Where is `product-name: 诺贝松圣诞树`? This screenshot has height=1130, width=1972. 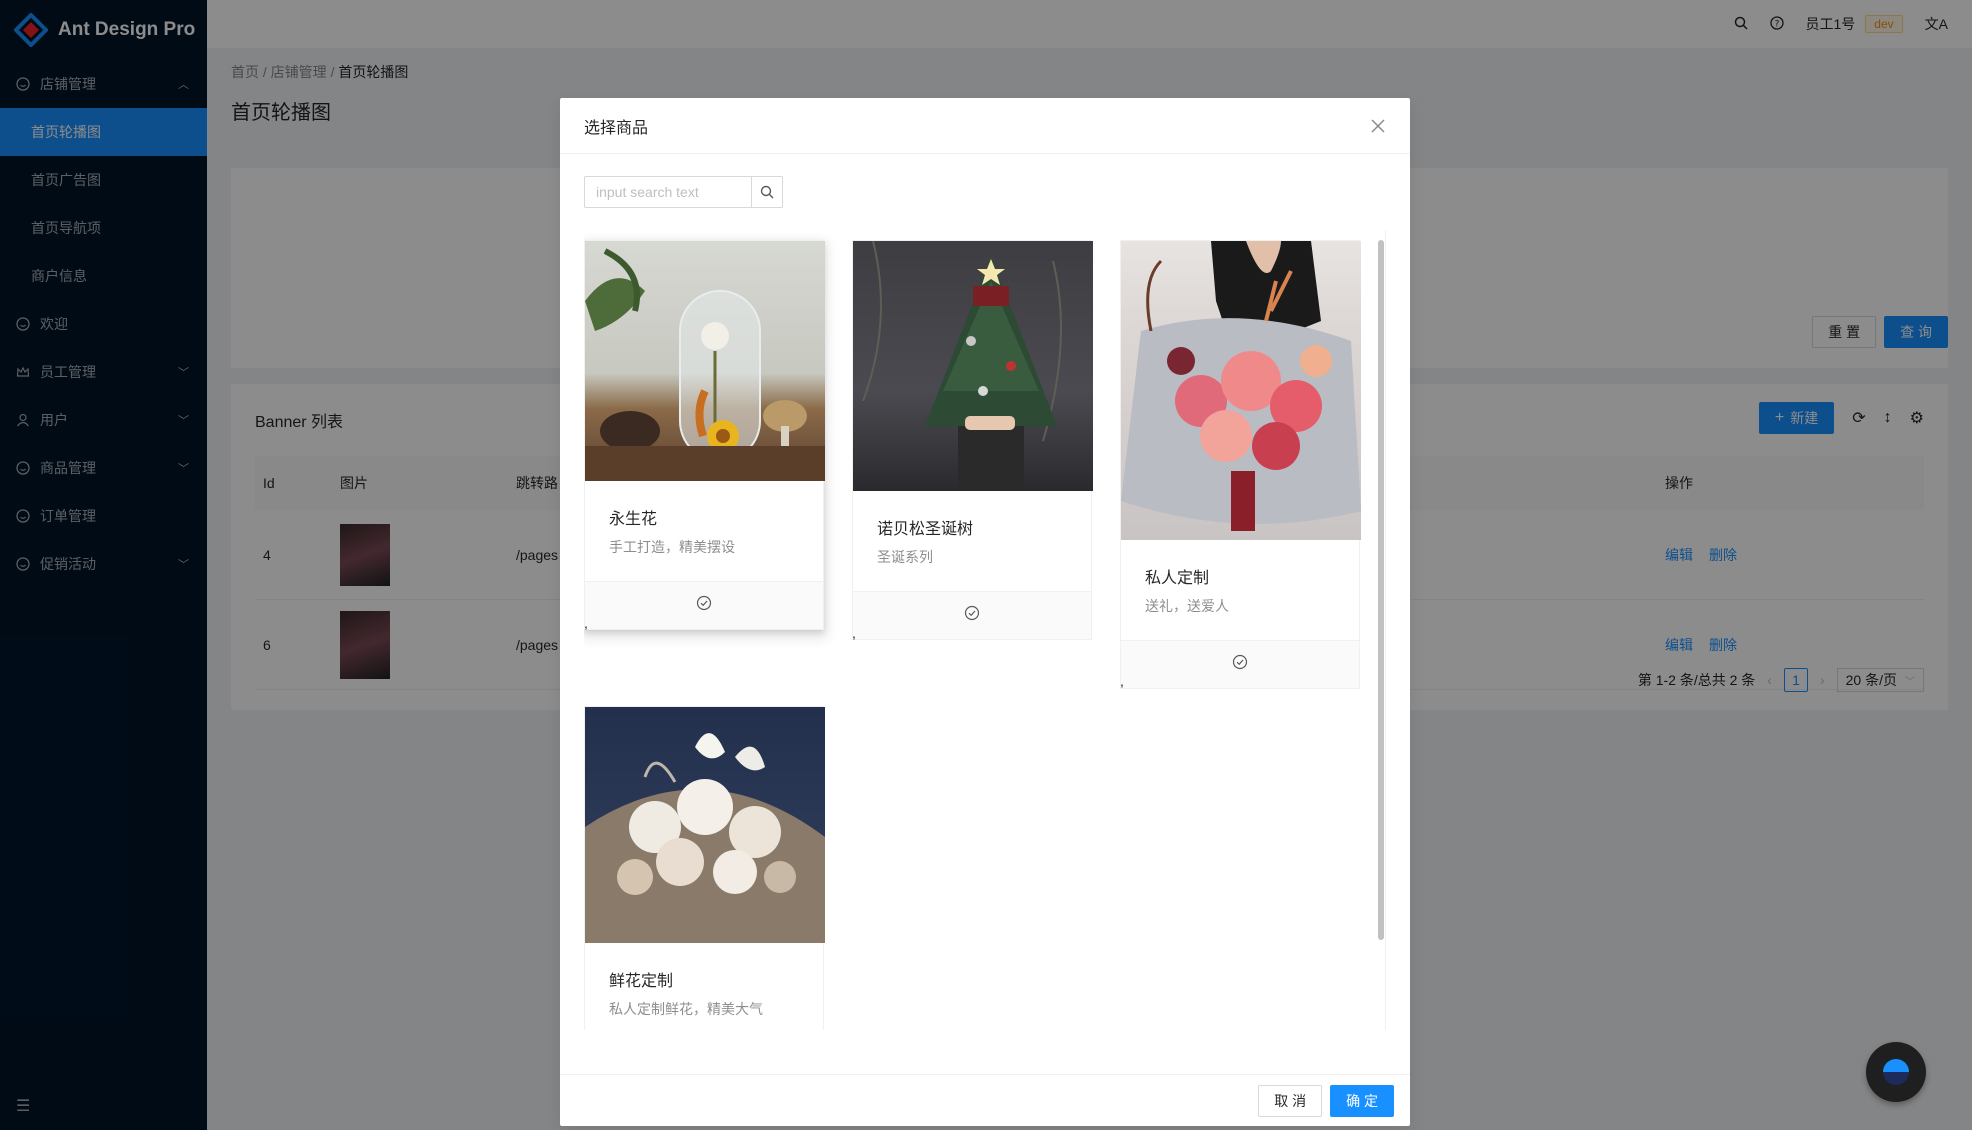
product-name: 诺贝松圣诞树 is located at coordinates (925, 529).